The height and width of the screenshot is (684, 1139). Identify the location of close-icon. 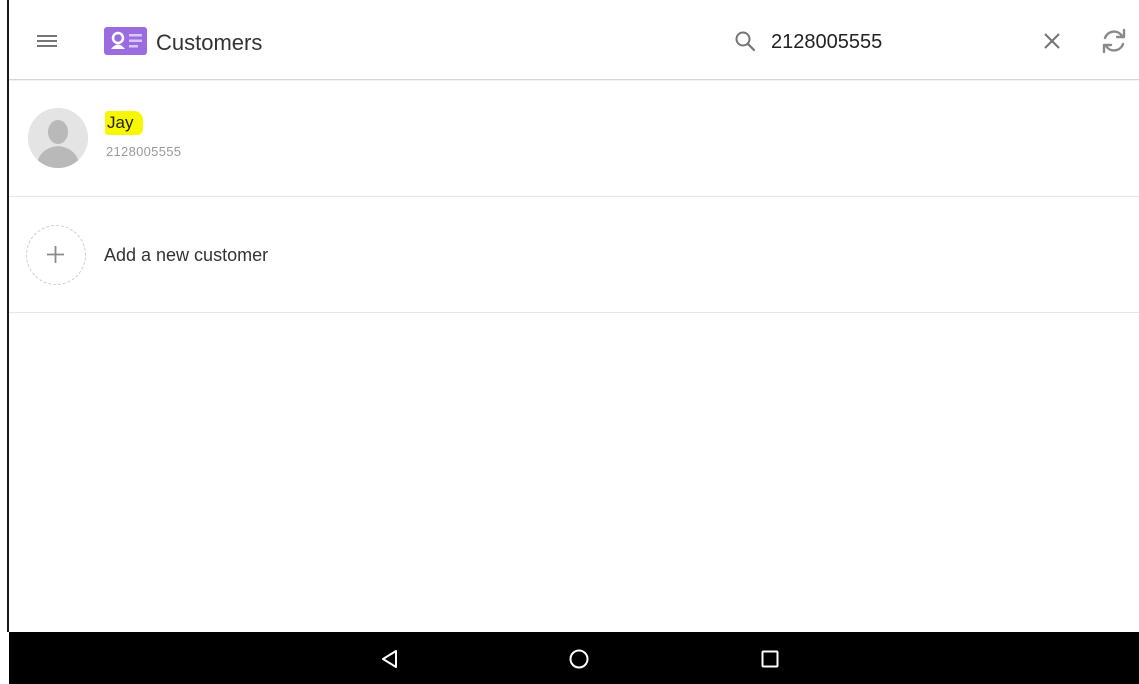
(1052, 41).